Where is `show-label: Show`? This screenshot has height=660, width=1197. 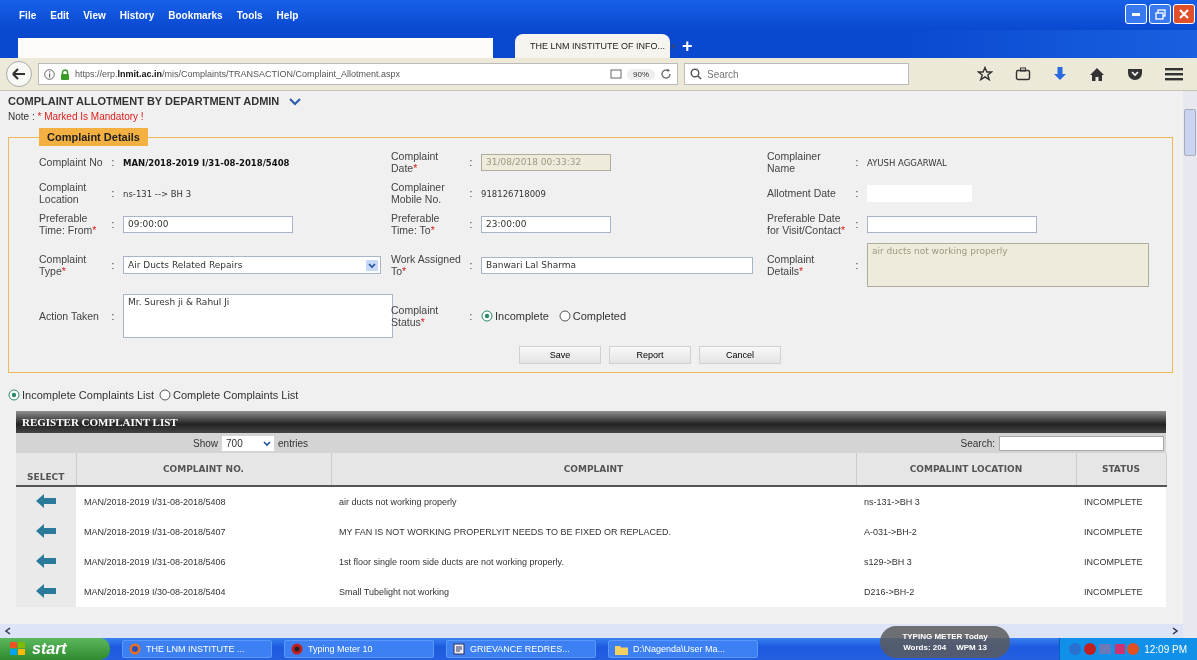
show-label: Show is located at coordinates (205, 443).